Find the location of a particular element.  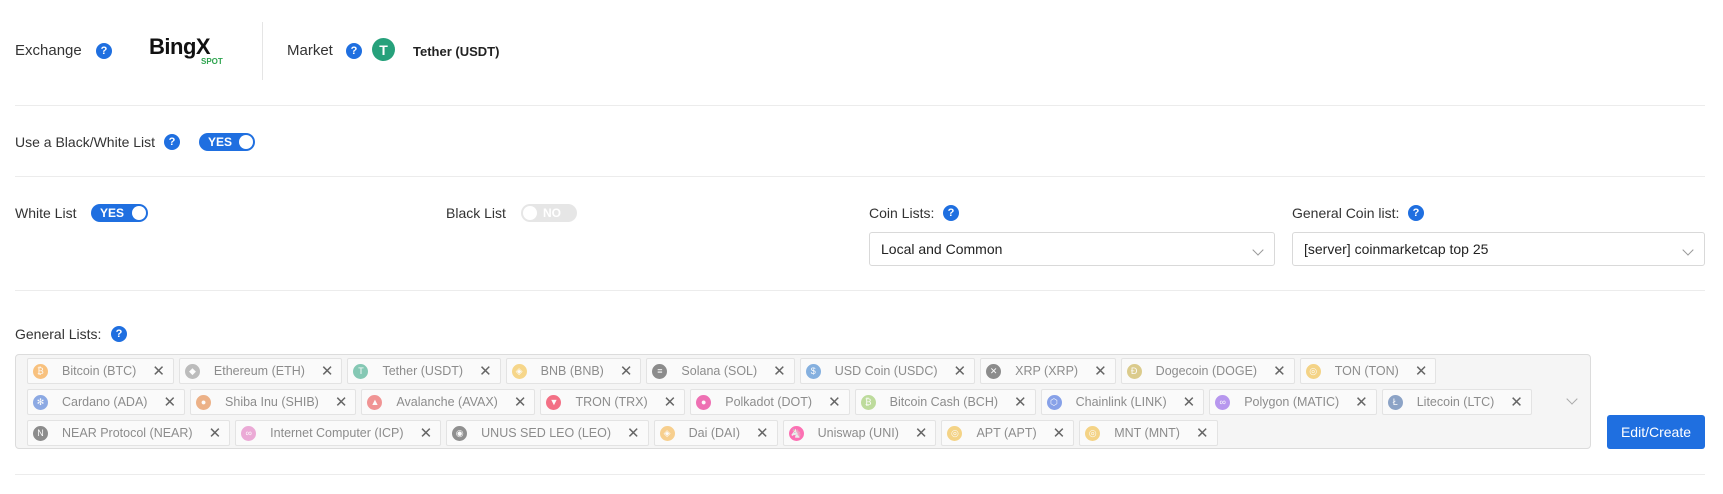

coin-icon: 🦄 is located at coordinates (796, 433).